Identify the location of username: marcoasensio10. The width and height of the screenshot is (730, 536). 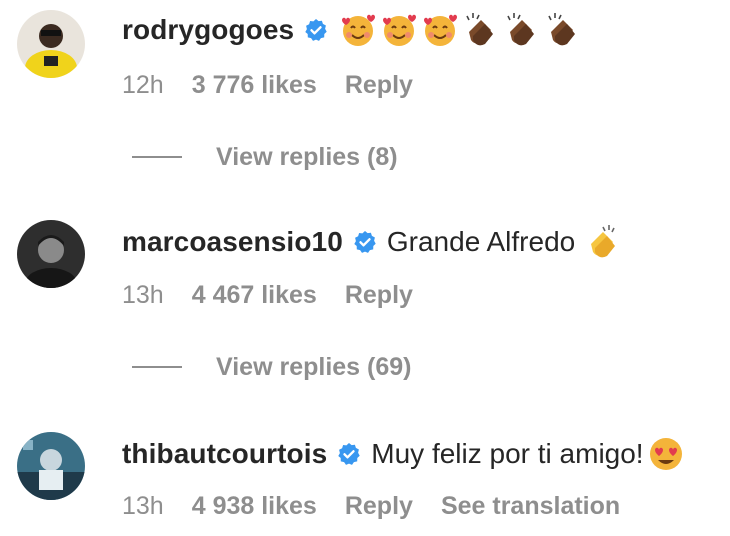
(232, 242).